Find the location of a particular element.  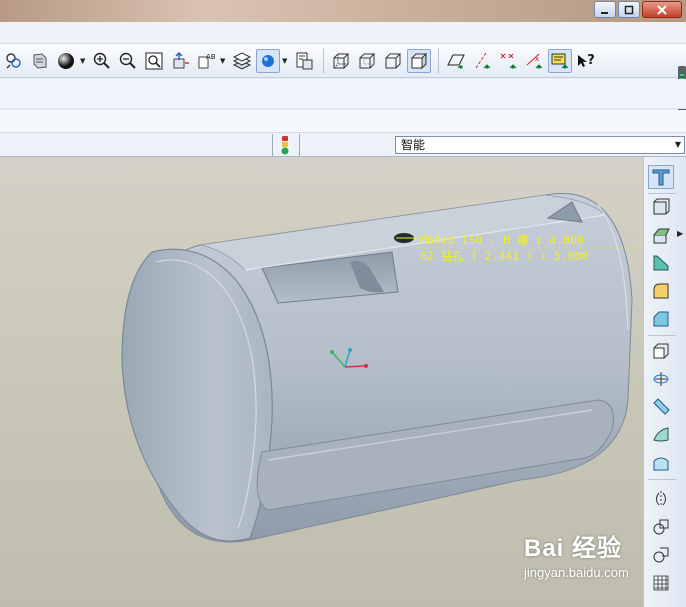

baidu-watermark: Bai 经验 jingyan.baidu.com is located at coordinates (576, 554).